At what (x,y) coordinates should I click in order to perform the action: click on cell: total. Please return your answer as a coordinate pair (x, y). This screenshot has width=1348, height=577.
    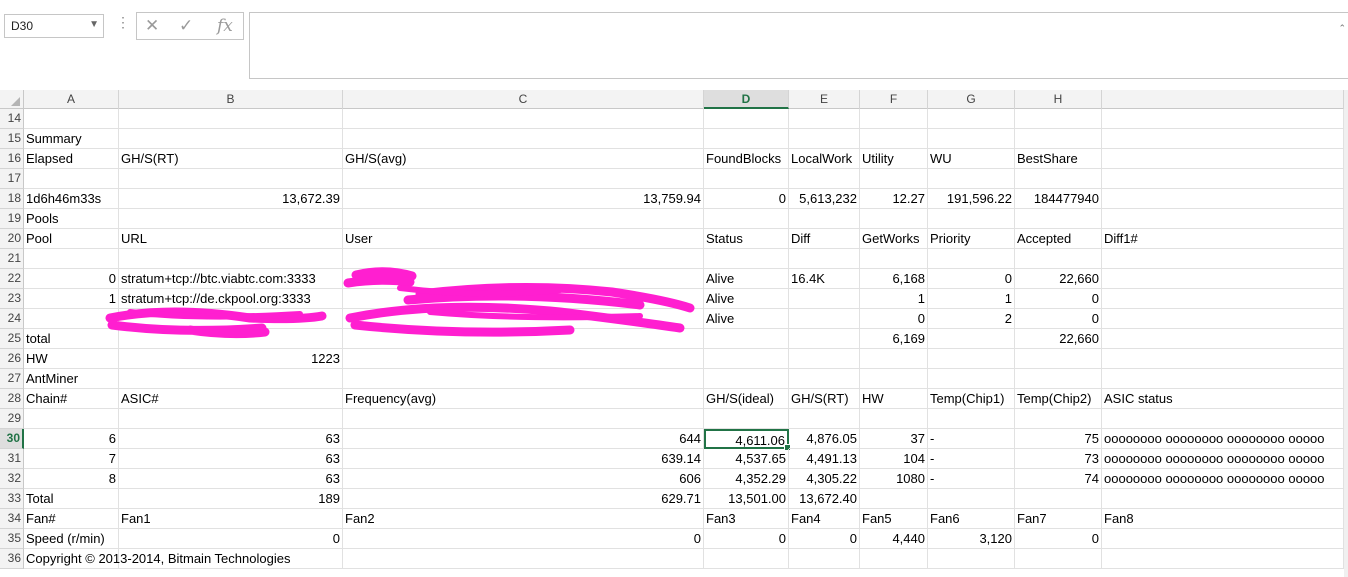
    Looking at the image, I should click on (71, 339).